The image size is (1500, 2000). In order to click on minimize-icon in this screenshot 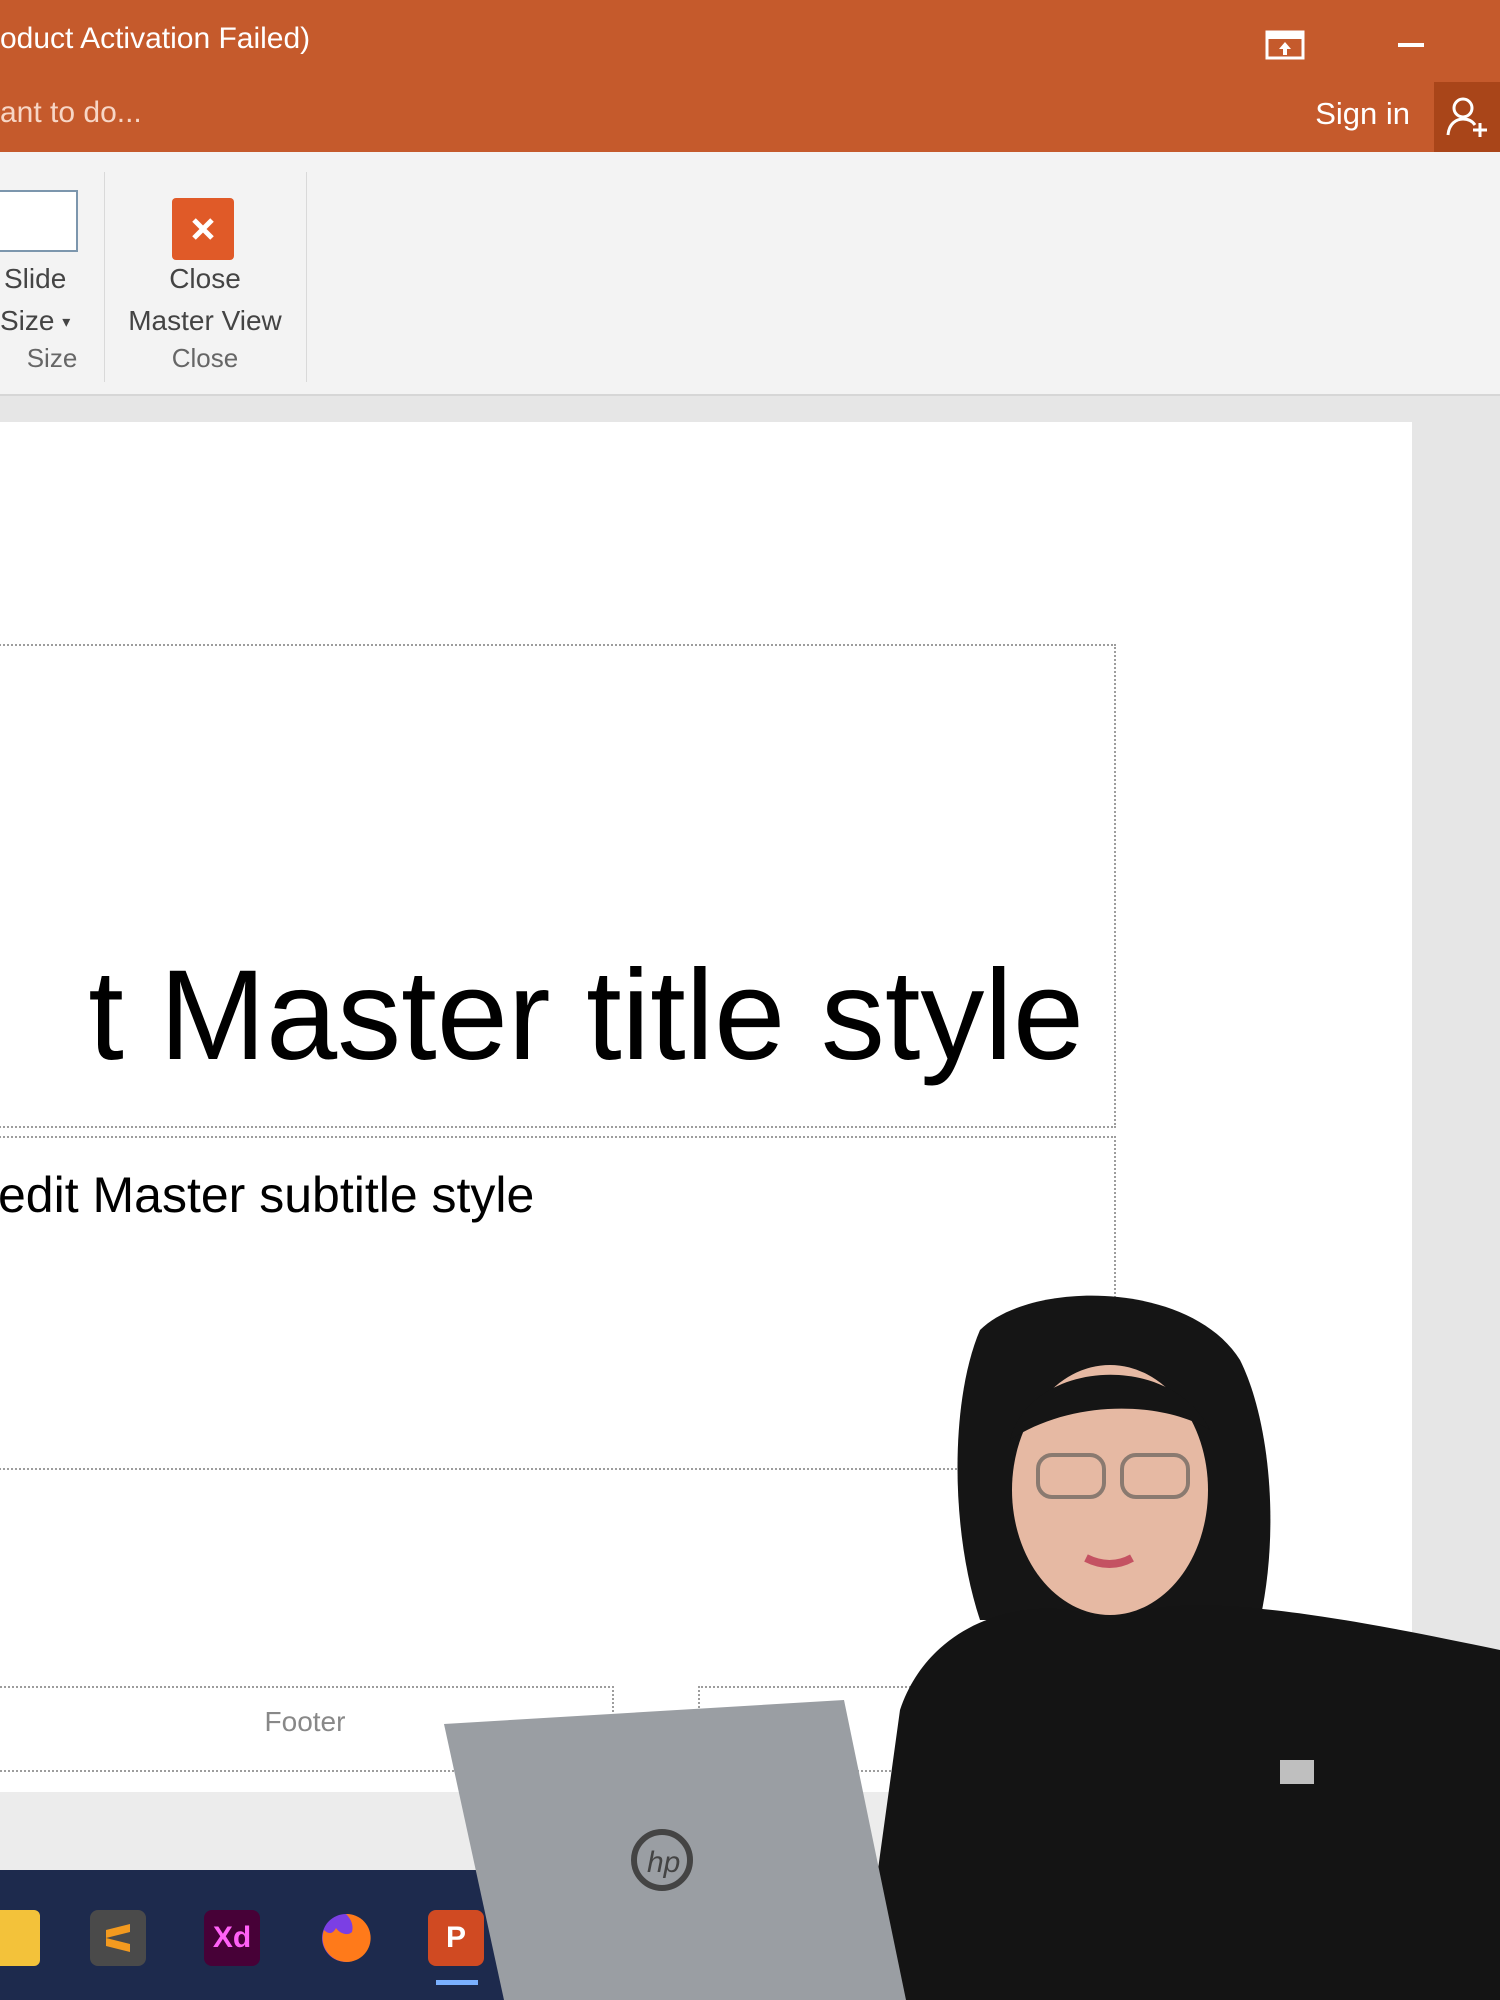, I will do `click(1411, 45)`.